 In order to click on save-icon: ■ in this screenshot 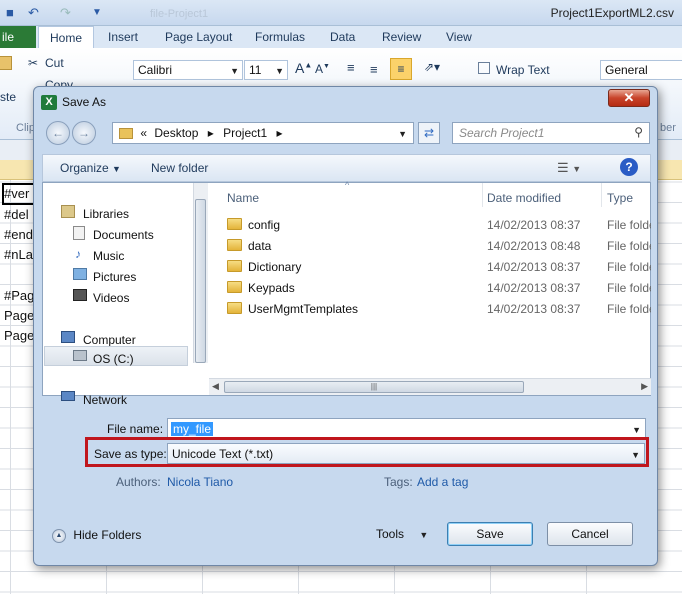, I will do `click(10, 12)`.